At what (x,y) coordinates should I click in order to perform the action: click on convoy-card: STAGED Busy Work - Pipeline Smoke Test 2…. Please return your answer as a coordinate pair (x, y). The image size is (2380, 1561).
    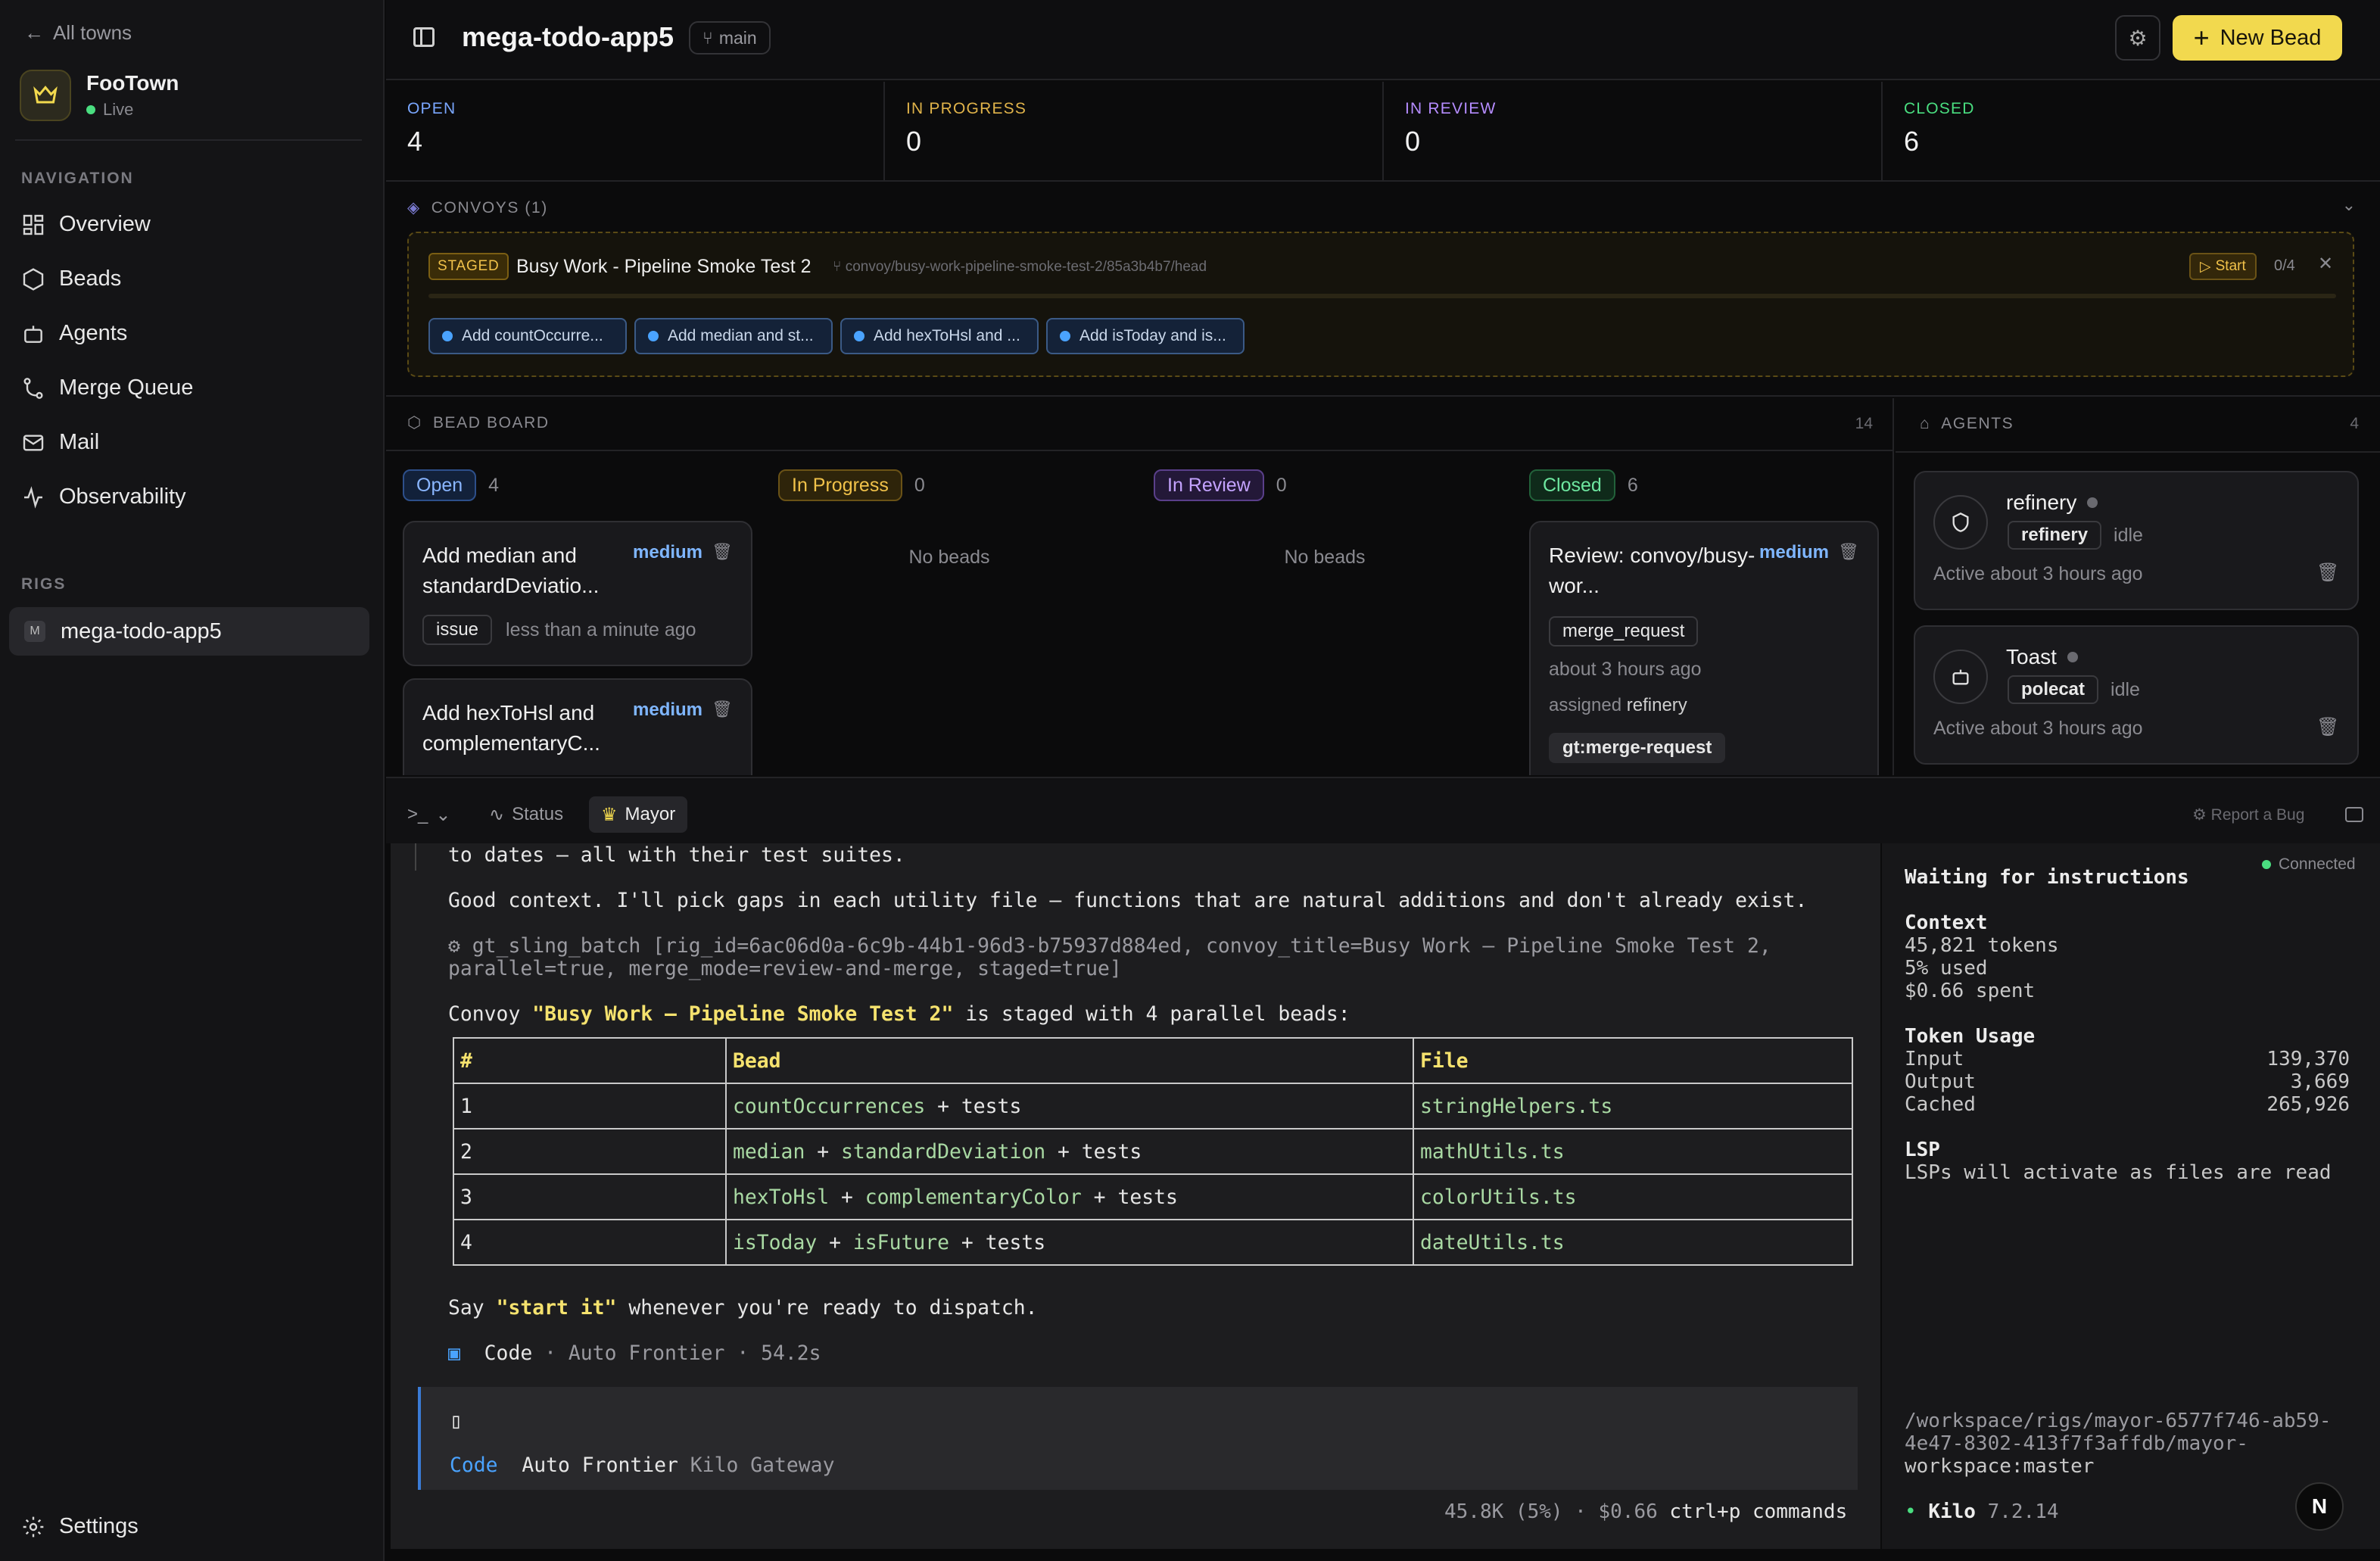
    Looking at the image, I should click on (1380, 304).